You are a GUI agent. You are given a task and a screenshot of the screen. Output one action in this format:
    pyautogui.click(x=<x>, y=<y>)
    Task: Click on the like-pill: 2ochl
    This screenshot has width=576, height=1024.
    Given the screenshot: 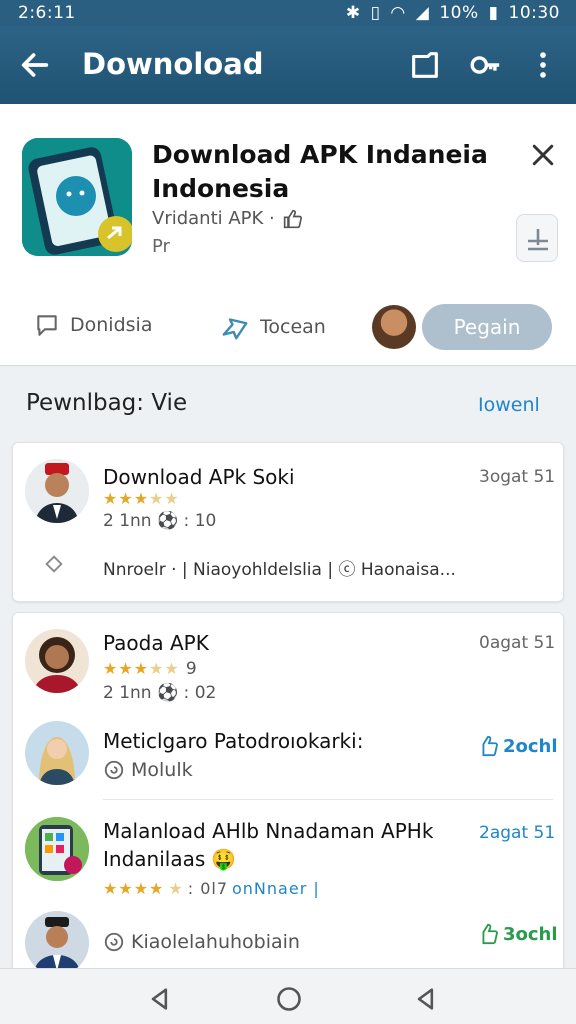 What is the action you would take?
    pyautogui.click(x=517, y=746)
    